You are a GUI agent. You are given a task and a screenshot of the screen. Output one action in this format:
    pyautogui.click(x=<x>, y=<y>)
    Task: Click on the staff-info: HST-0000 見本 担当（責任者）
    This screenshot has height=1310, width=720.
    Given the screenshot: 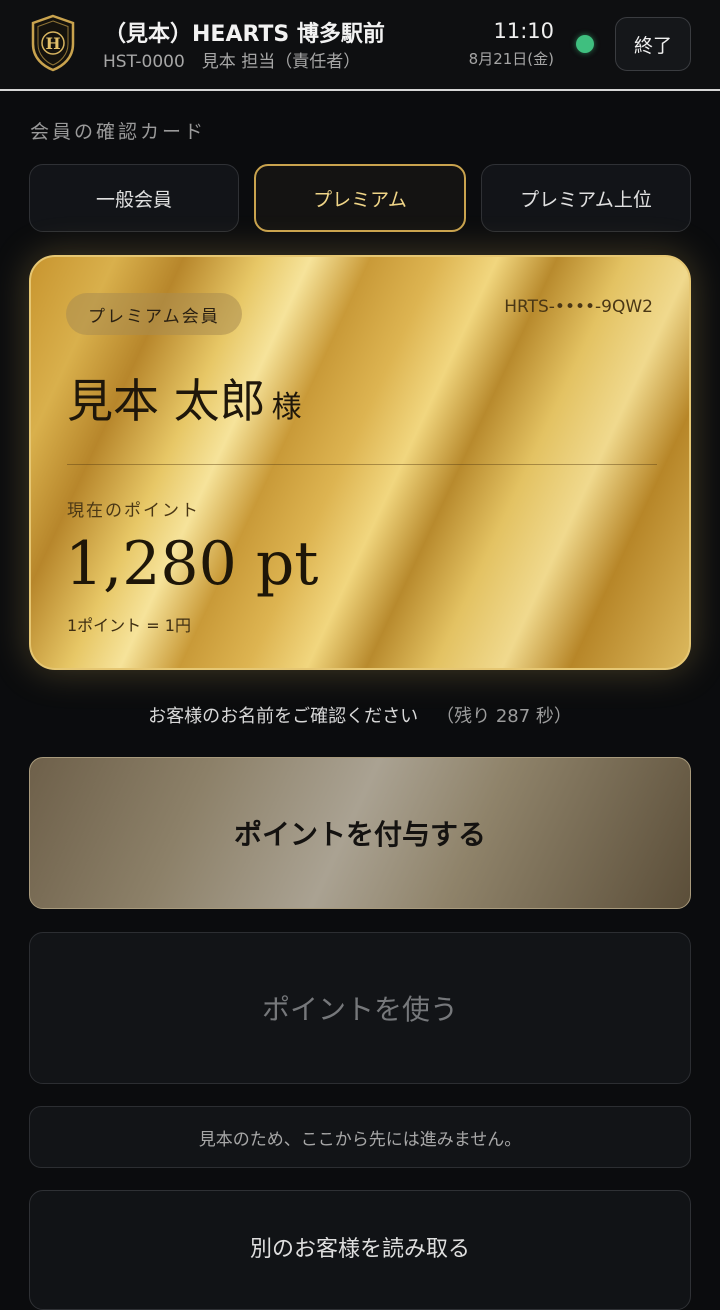 What is the action you would take?
    pyautogui.click(x=232, y=62)
    